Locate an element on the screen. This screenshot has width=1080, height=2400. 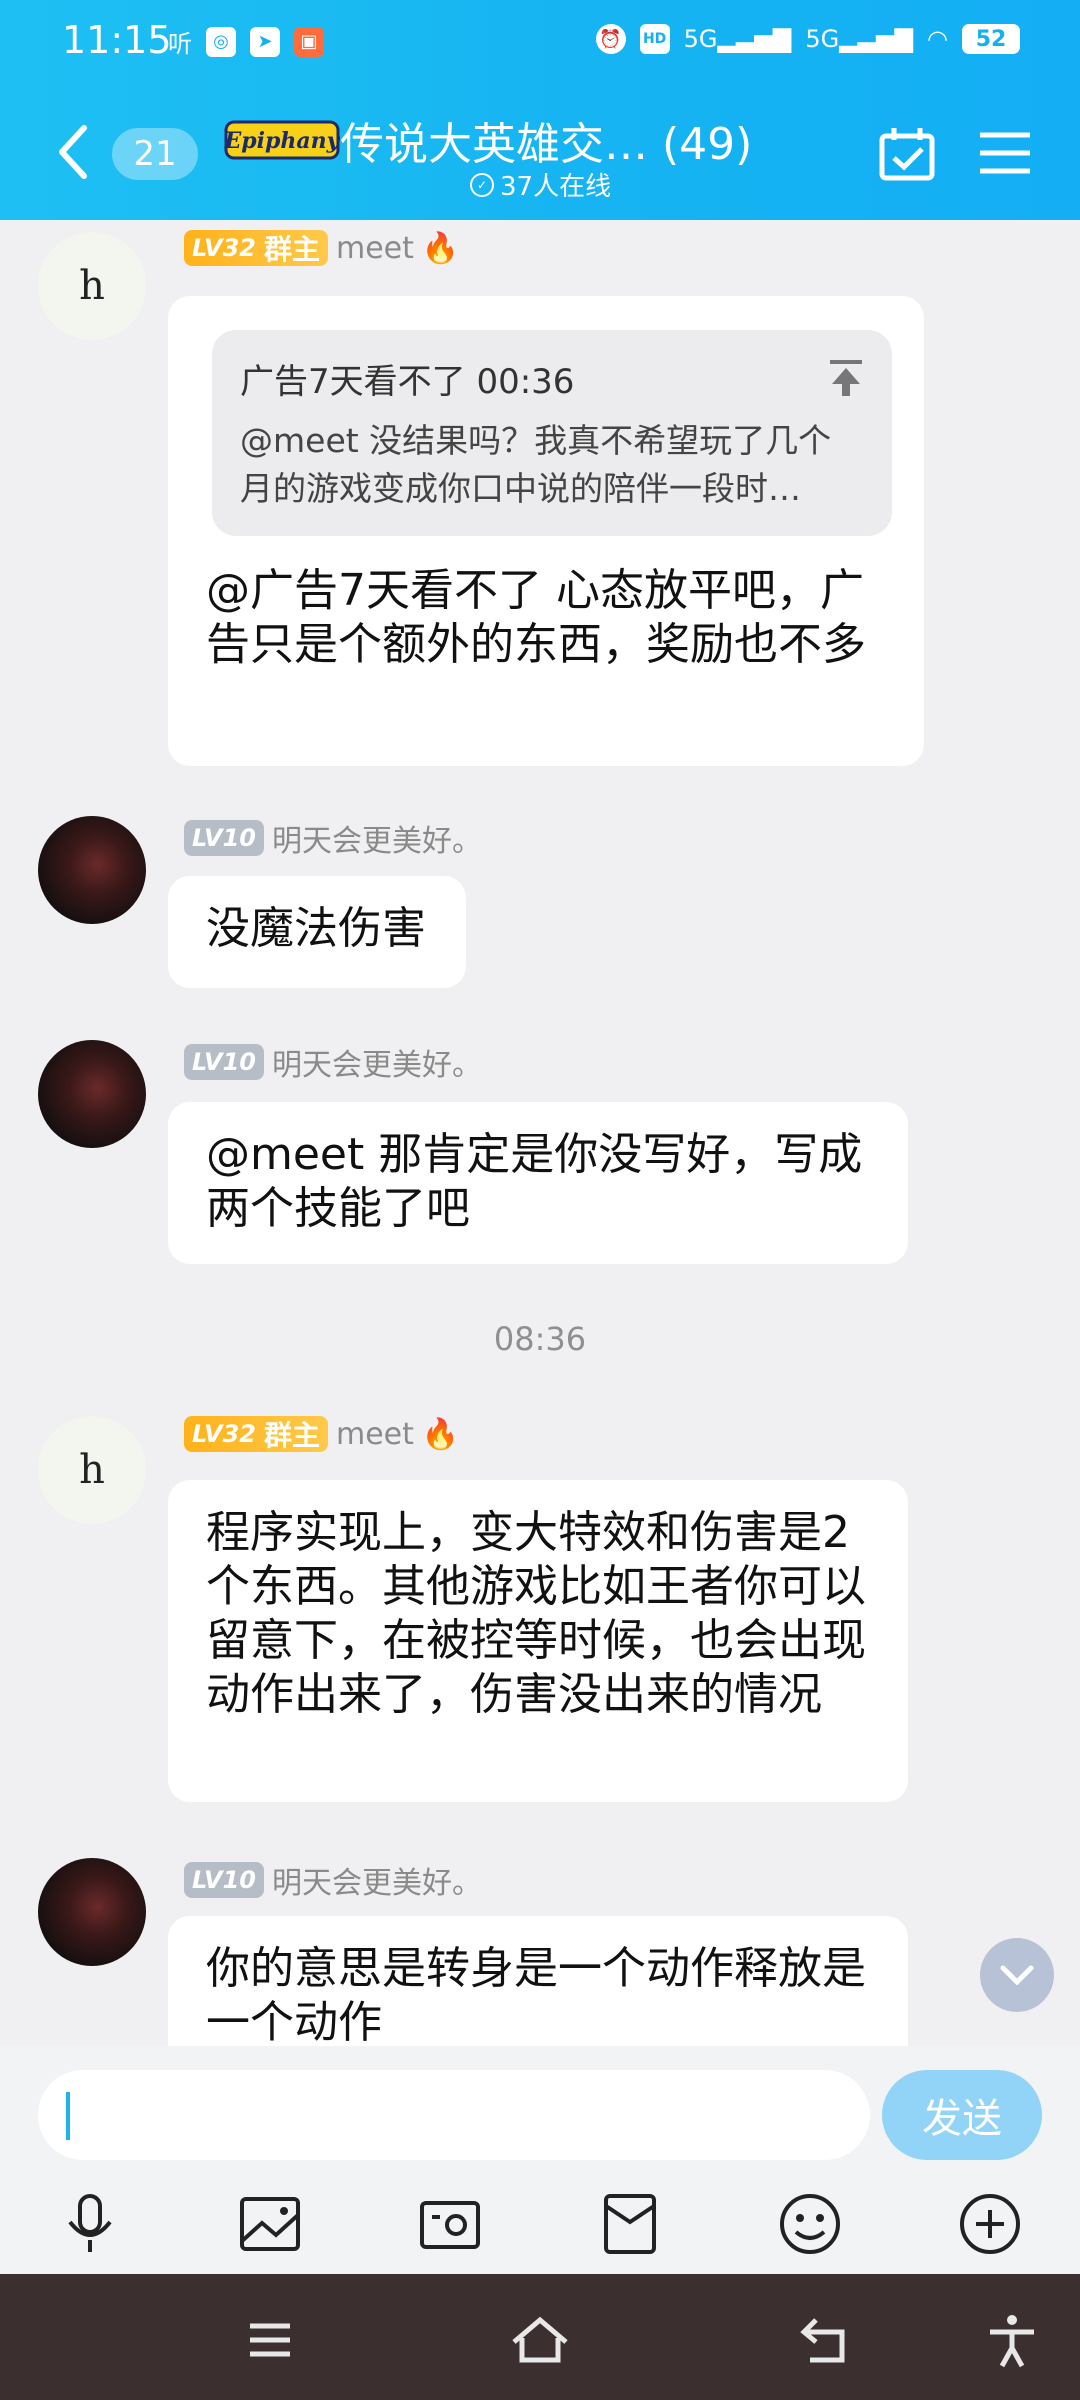
message-text: @meet 那肯定是你没写好，写成两个技能了吧 is located at coordinates (534, 1181).